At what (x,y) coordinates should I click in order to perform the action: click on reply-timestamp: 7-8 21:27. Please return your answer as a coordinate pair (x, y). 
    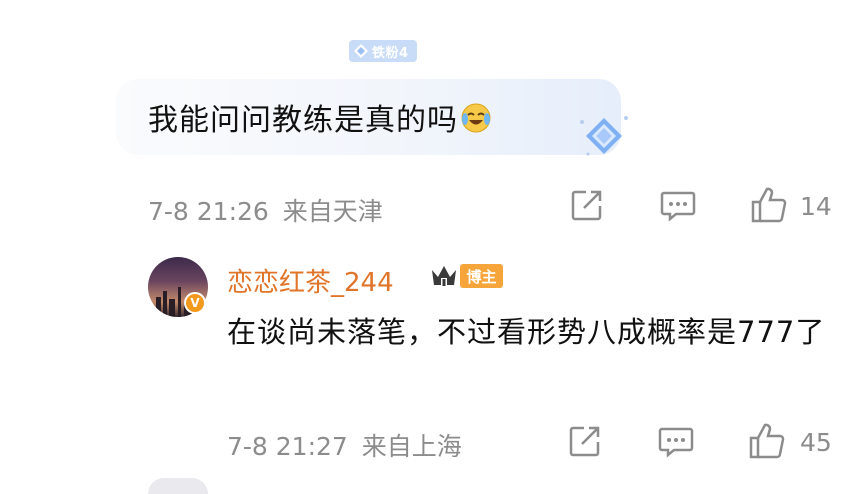
    Looking at the image, I should click on (287, 446).